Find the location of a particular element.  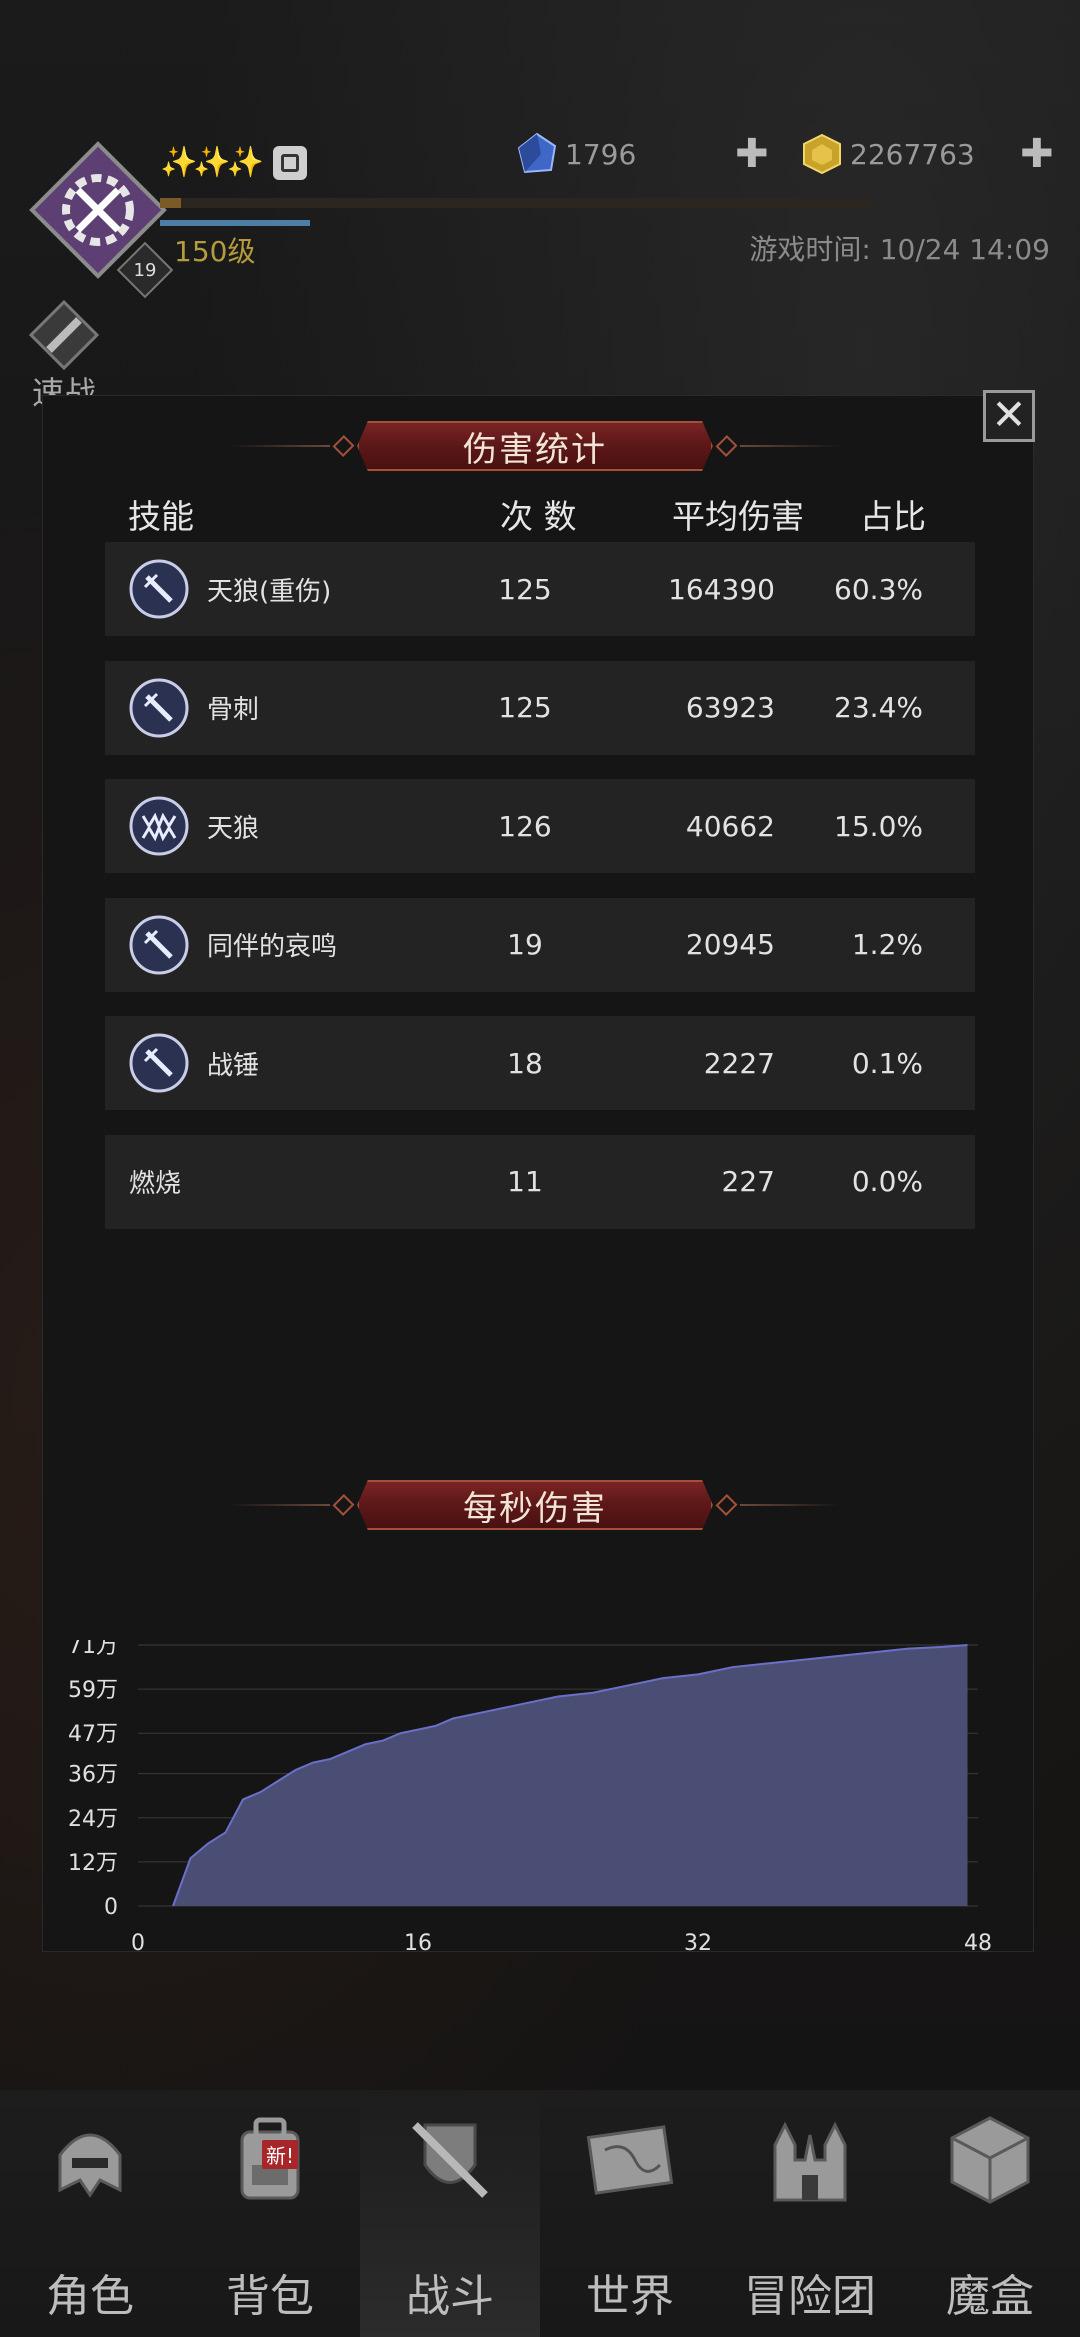

y-tick-label: 47万 is located at coordinates (93, 1734).